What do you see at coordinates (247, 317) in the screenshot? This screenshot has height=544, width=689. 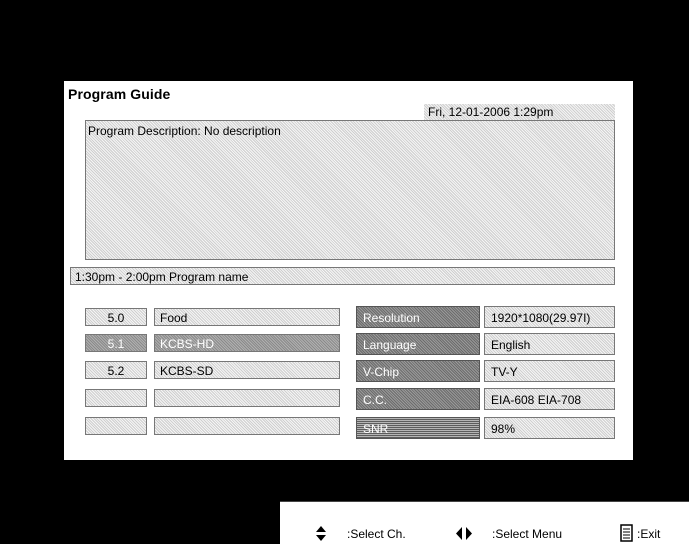 I see `channel-name-food: Food` at bounding box center [247, 317].